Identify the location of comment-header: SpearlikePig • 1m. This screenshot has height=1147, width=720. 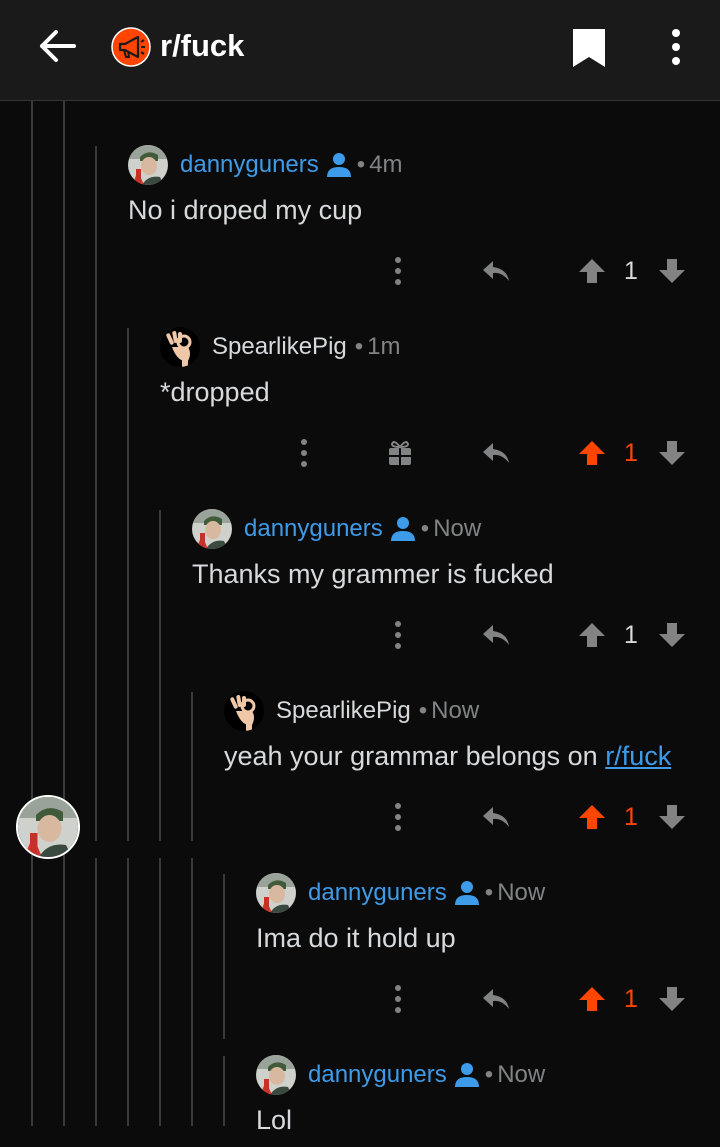
(280, 347).